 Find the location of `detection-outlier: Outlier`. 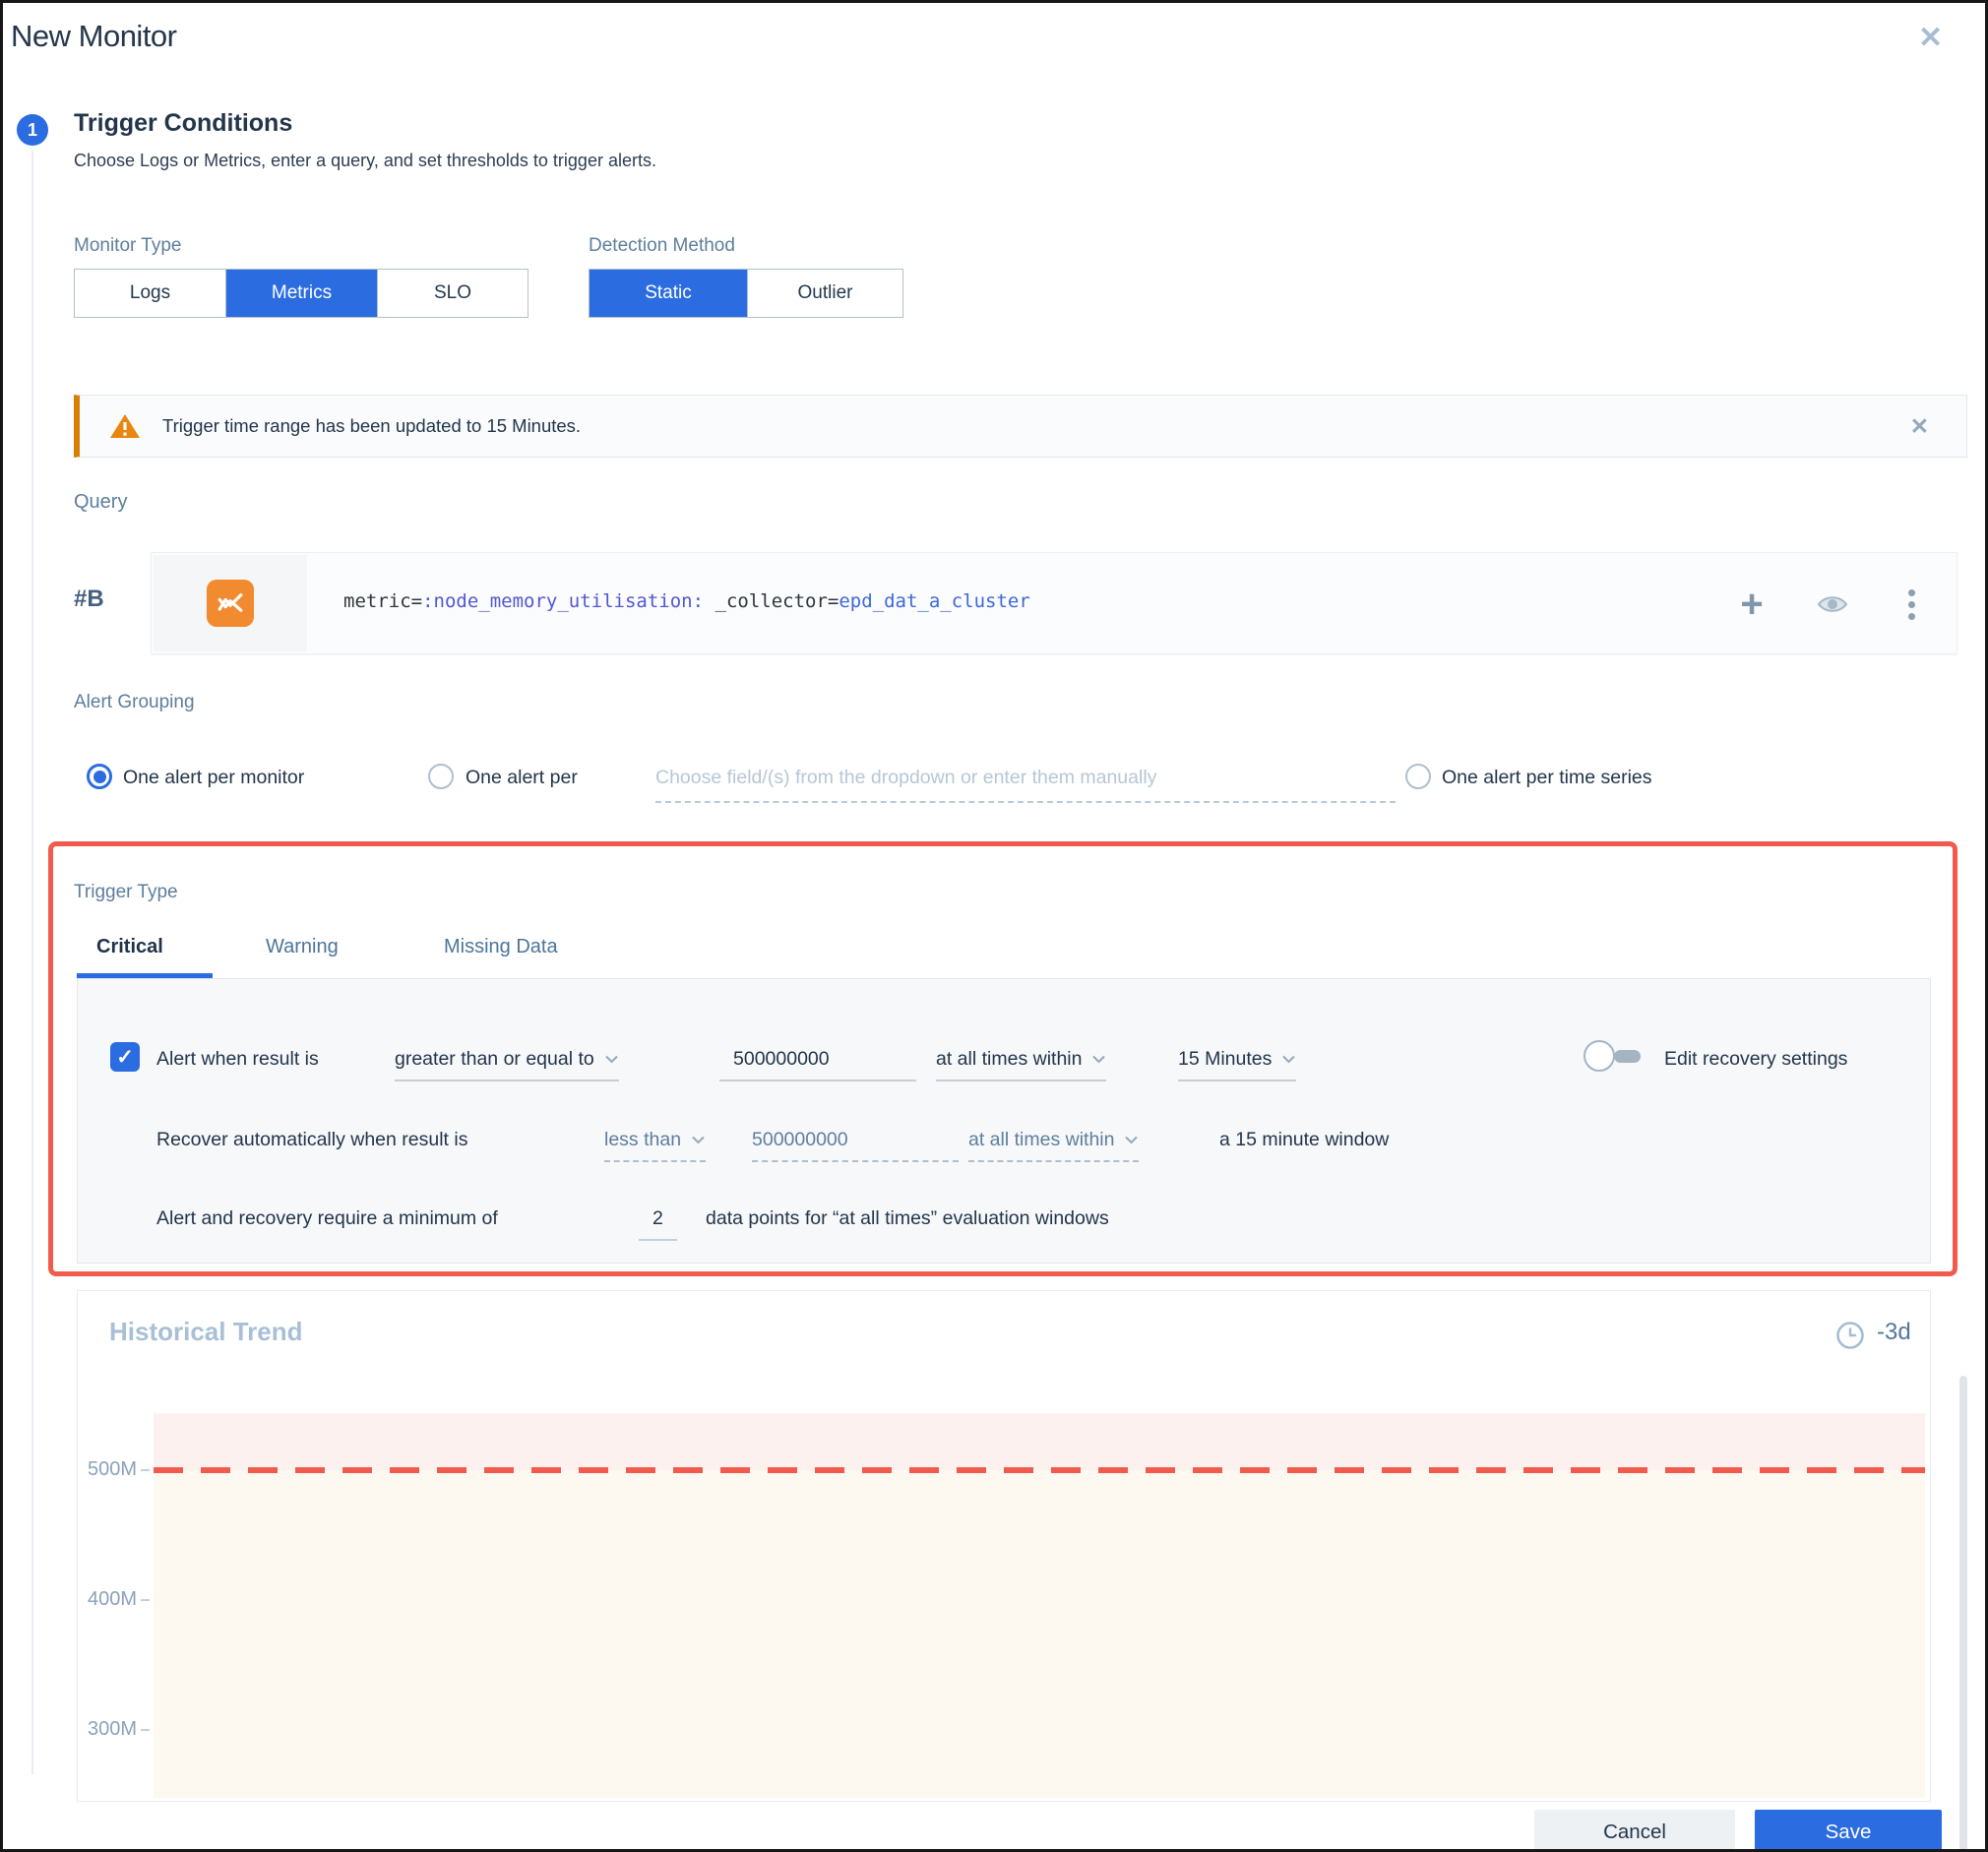

detection-outlier: Outlier is located at coordinates (825, 293).